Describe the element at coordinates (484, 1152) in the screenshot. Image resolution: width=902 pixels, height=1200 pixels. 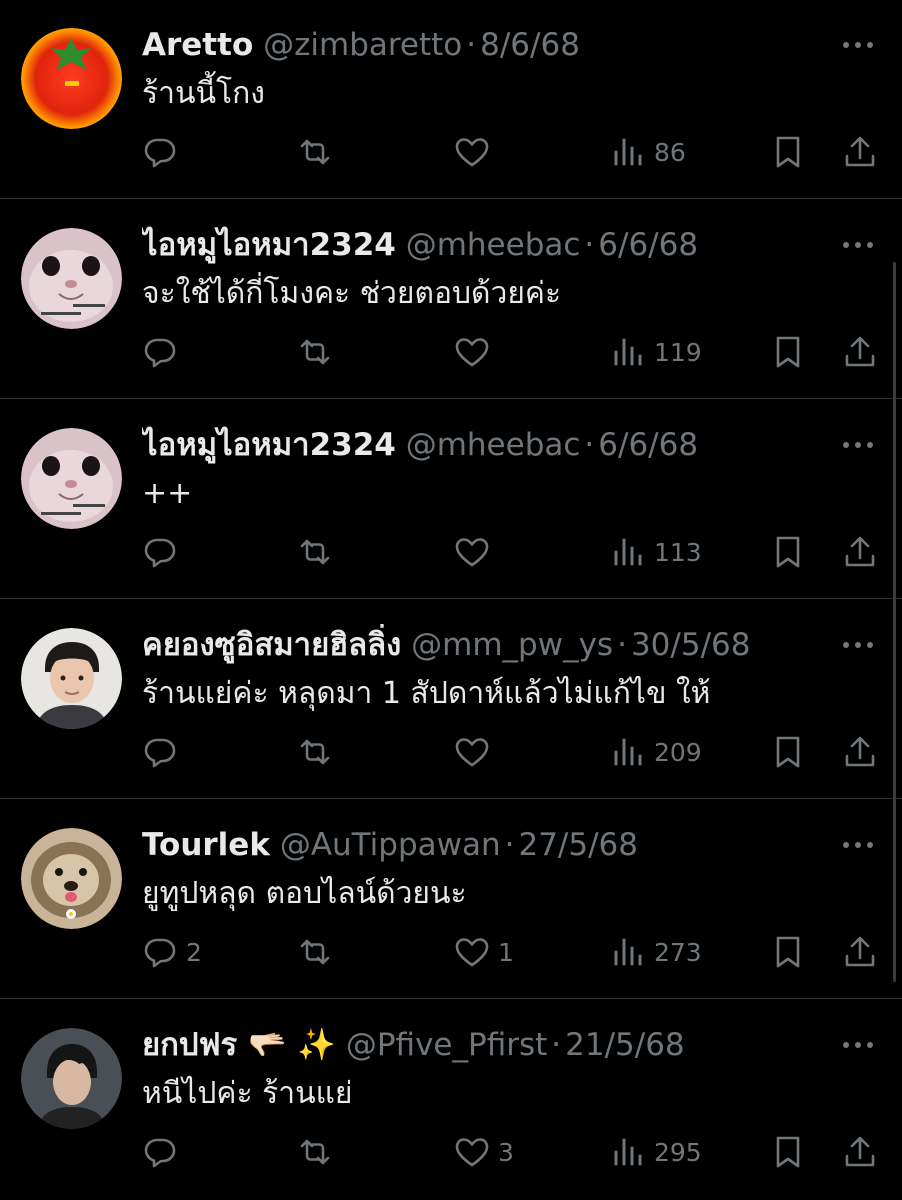
I see `like-button: 3` at that location.